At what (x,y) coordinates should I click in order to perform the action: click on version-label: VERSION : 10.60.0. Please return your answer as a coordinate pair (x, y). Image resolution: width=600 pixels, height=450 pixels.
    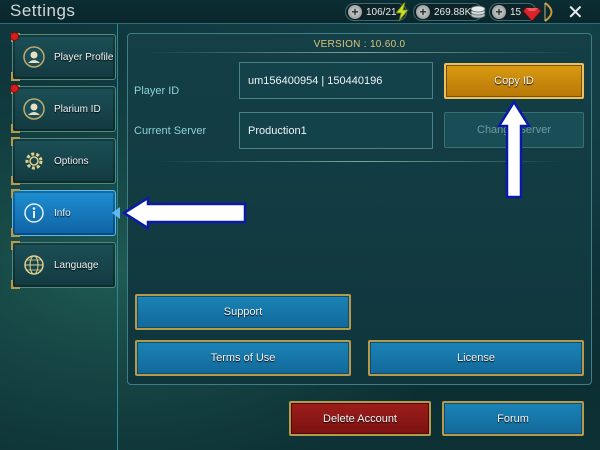
    Looking at the image, I should click on (359, 44).